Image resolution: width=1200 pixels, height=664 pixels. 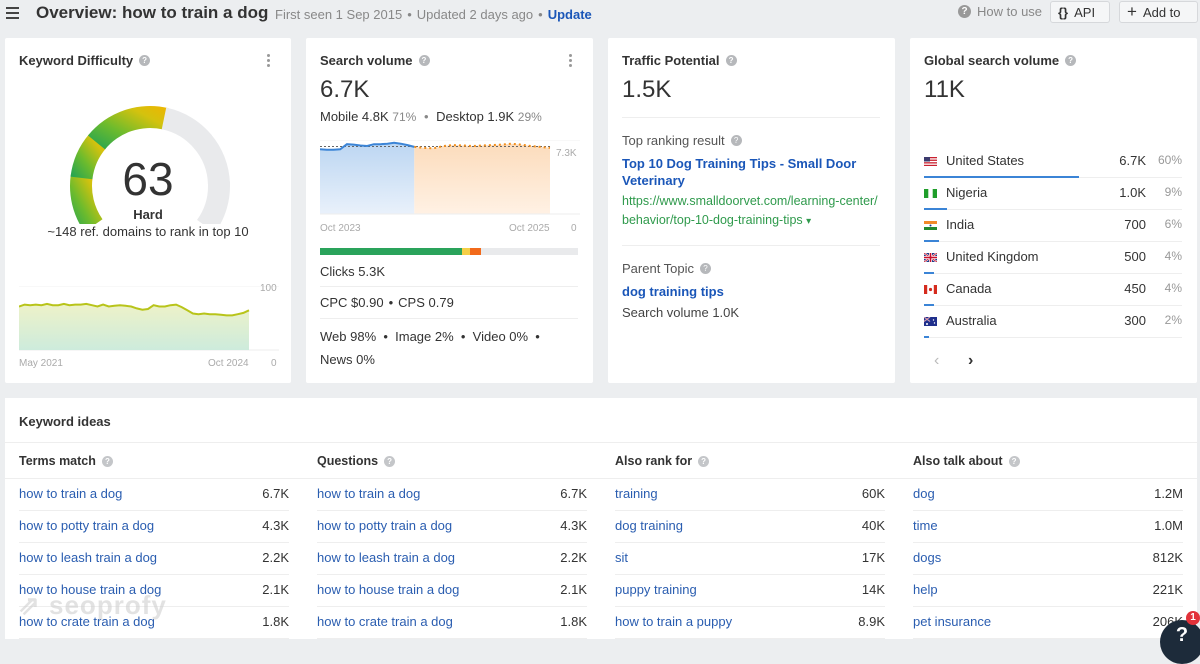 I want to click on country-row: United Kingdom 500 4%, so click(x=1053, y=263).